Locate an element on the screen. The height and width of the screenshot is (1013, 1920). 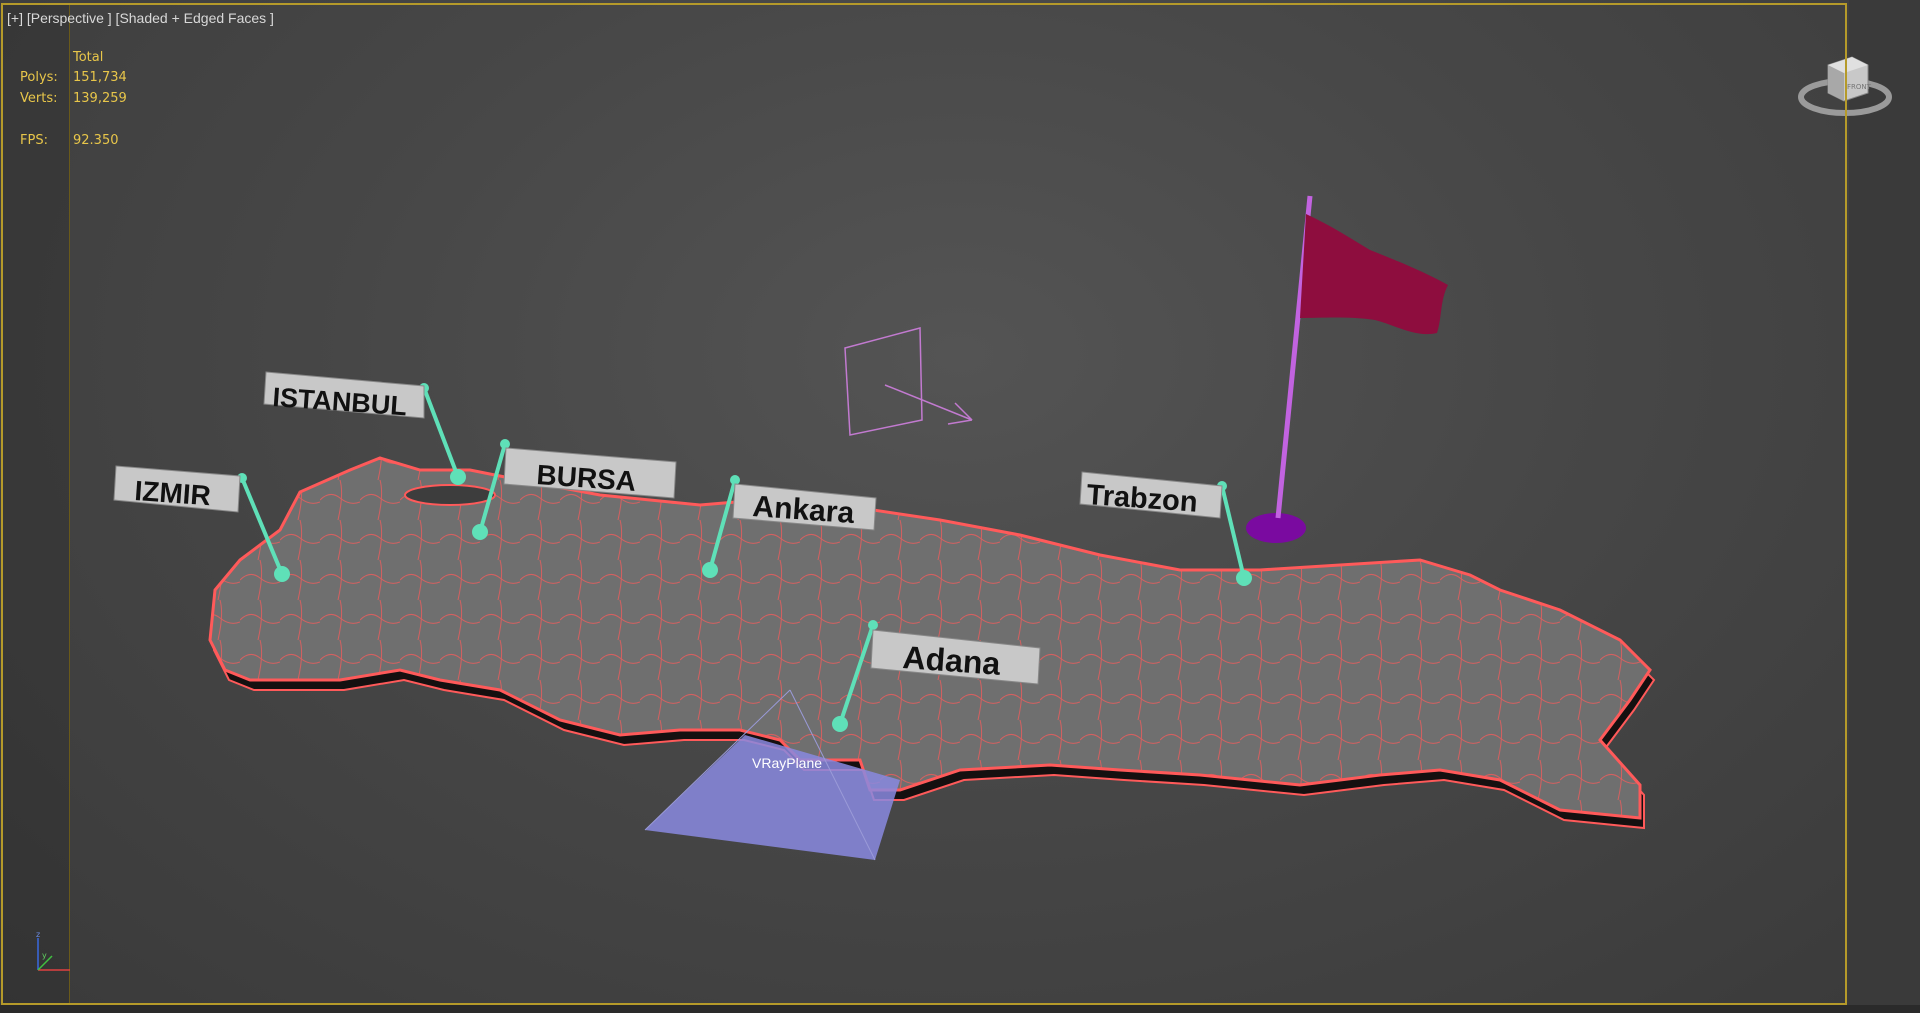
svg-text: FRONT is located at coordinates (1859, 87).